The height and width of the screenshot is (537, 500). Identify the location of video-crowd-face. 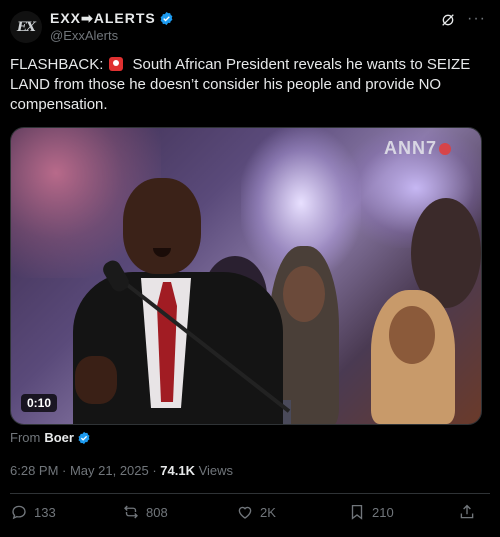
(412, 335).